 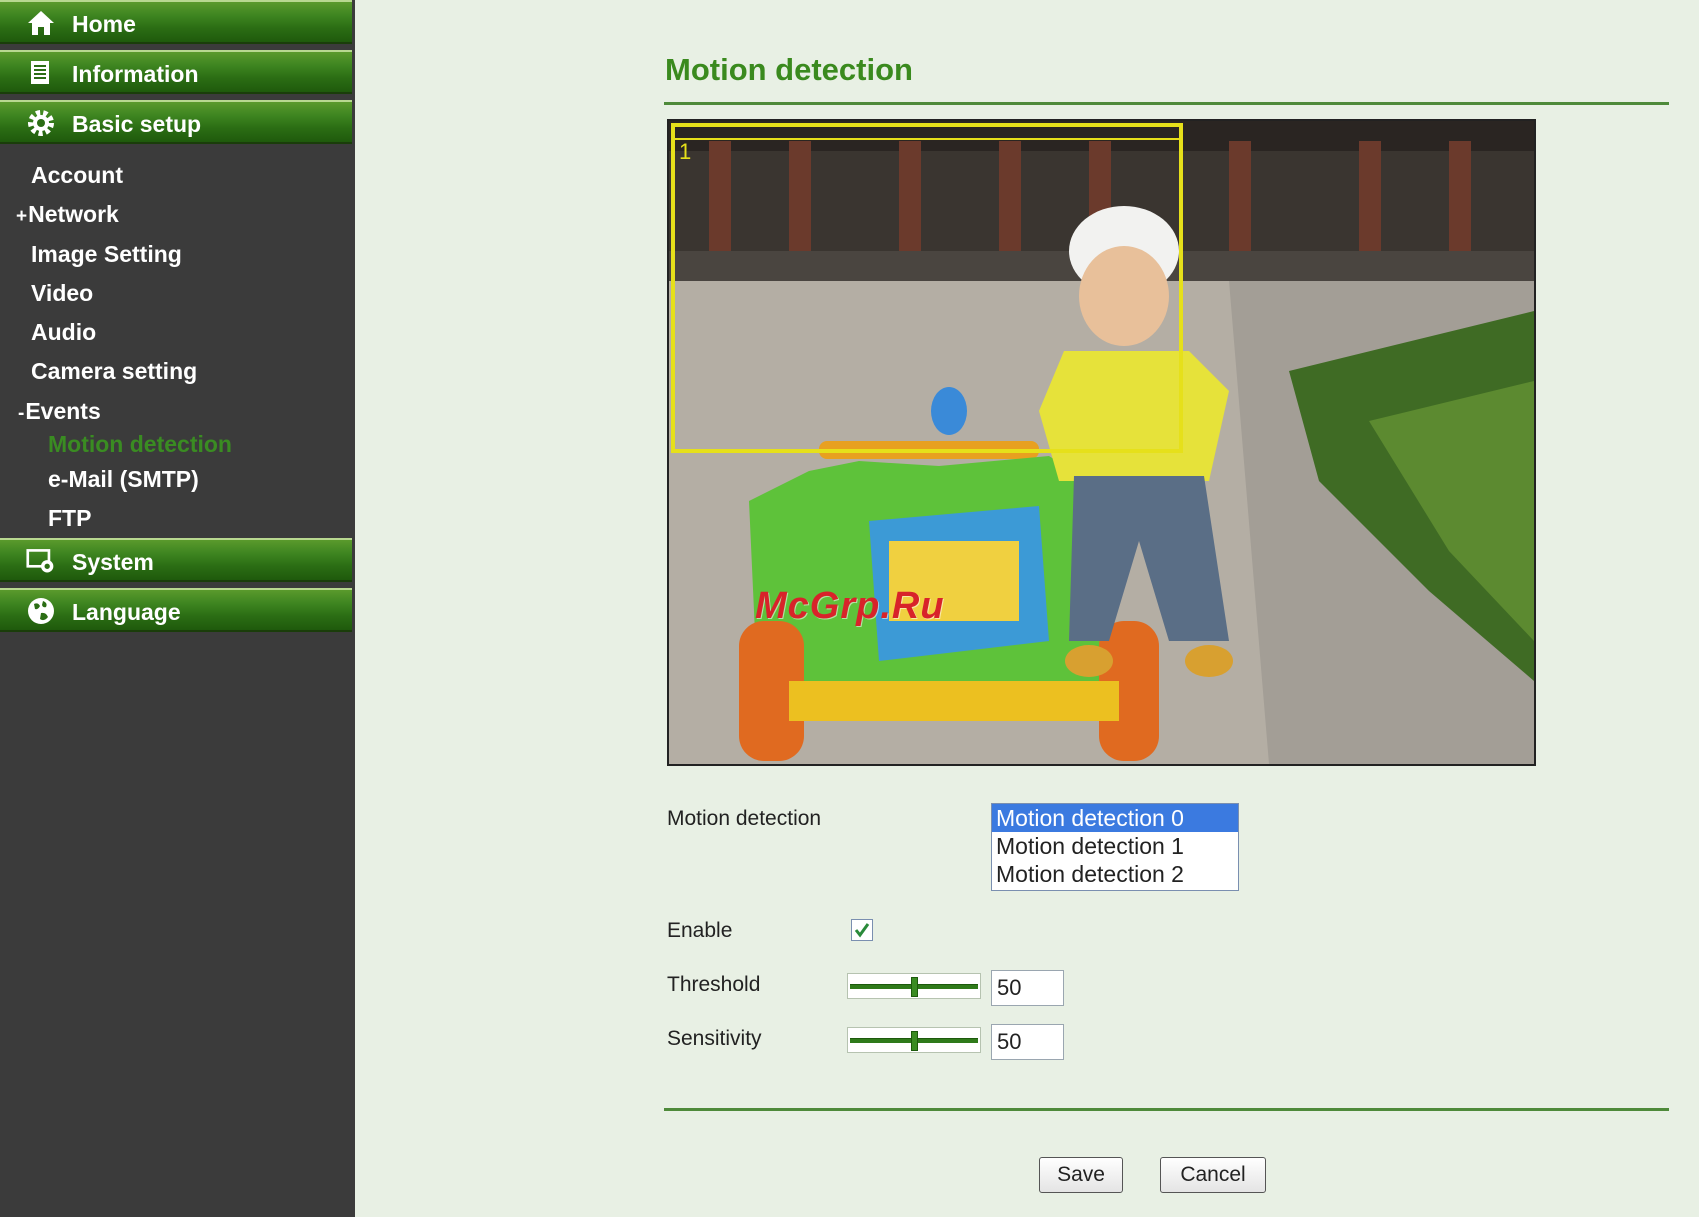 What do you see at coordinates (61, 293) in the screenshot?
I see `sidebar-item-video: Video` at bounding box center [61, 293].